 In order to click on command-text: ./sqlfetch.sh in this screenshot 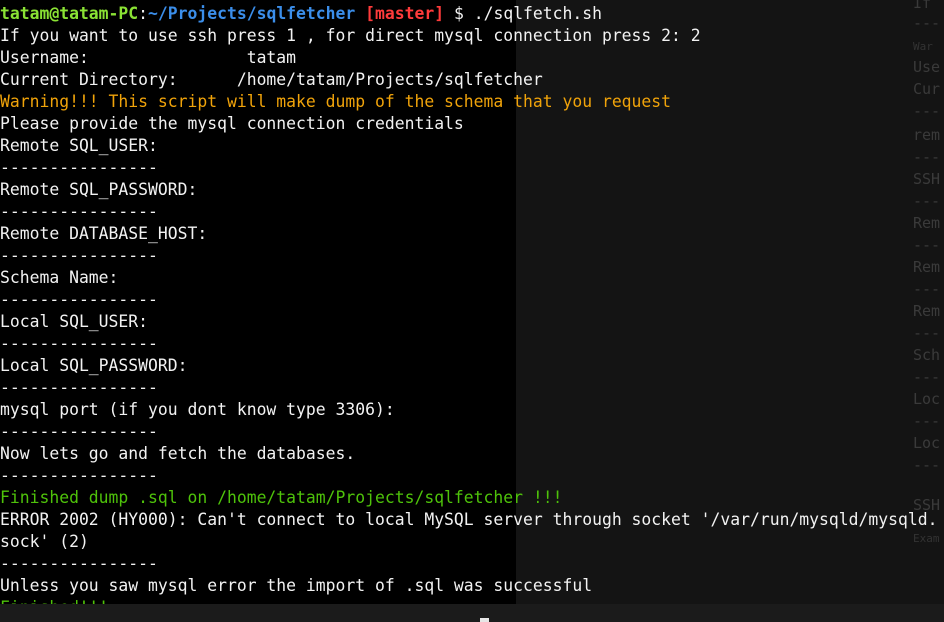, I will do `click(538, 13)`.